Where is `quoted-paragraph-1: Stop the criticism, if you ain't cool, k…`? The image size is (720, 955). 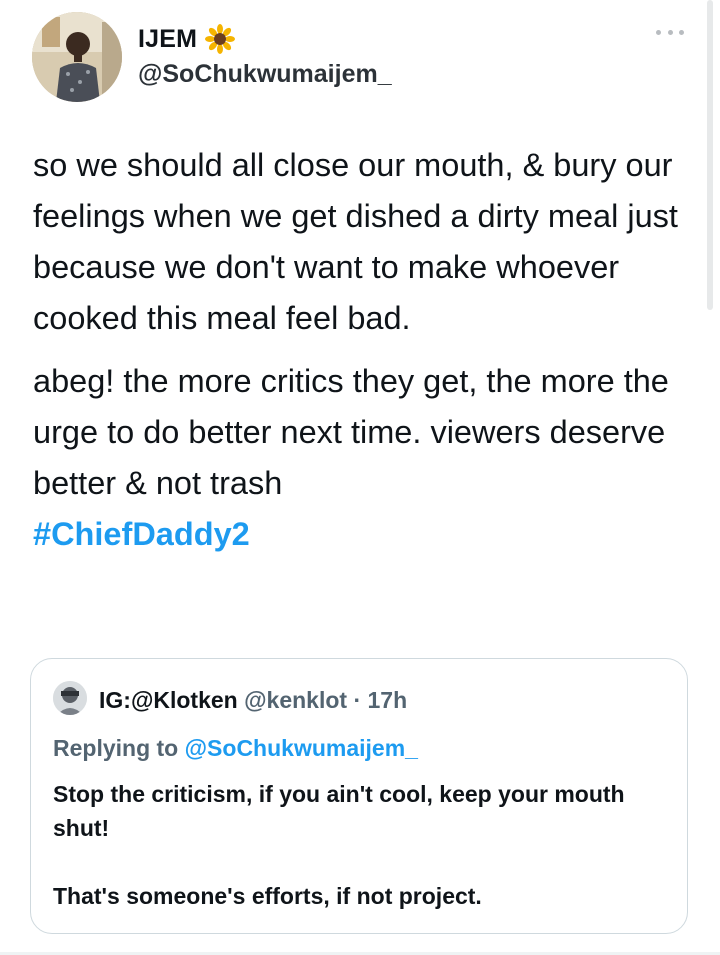
quoted-paragraph-1: Stop the criticism, if you ain't cool, k… is located at coordinates (339, 811).